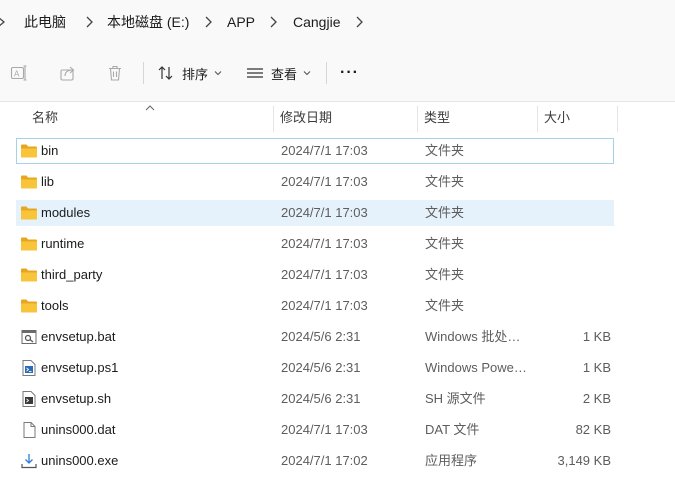 The image size is (675, 495). I want to click on file-size: 2 KB, so click(596, 398).